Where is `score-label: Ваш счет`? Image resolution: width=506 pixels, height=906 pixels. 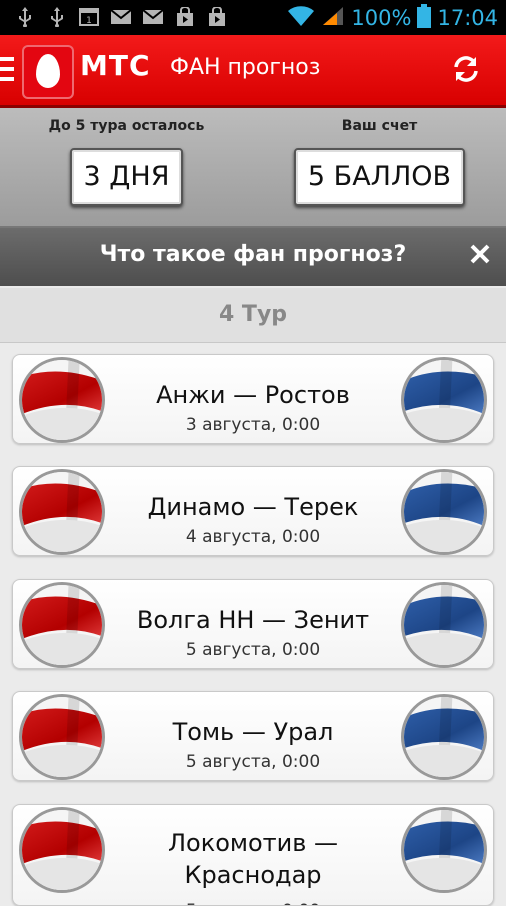 score-label: Ваш счет is located at coordinates (379, 126).